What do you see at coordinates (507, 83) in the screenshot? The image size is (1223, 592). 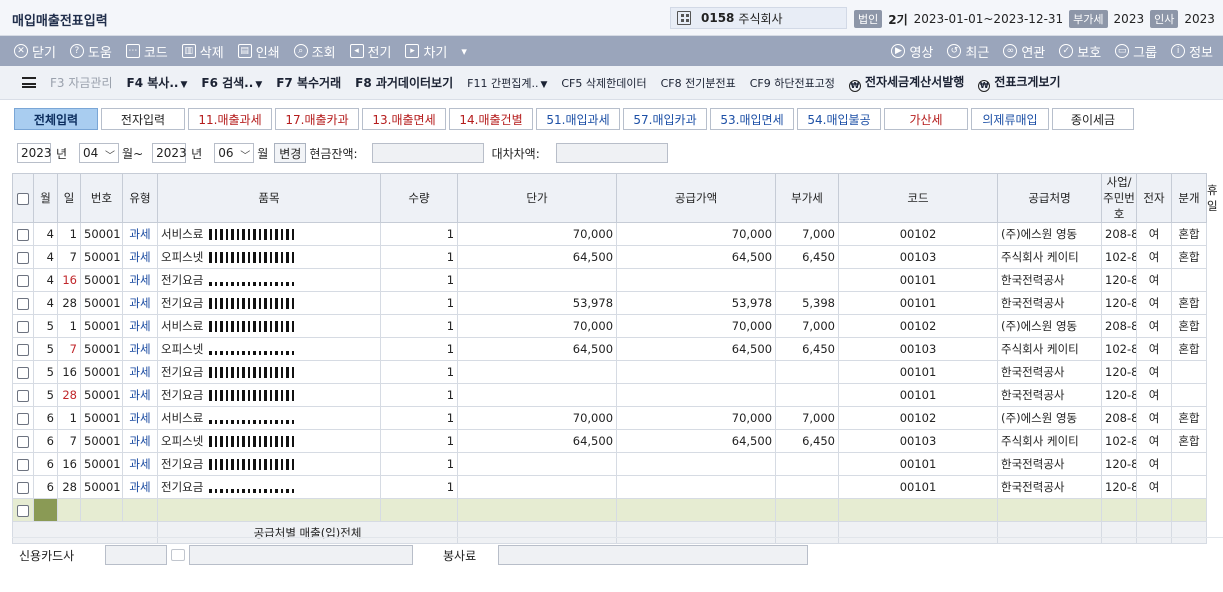 I see `function-key-5: F11 간편집계.. ▼` at bounding box center [507, 83].